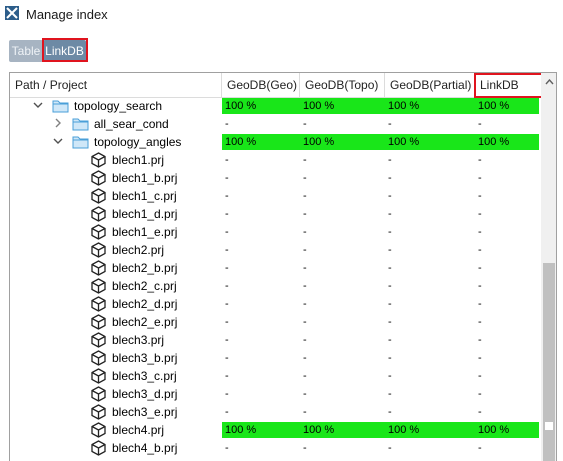 This screenshot has width=563, height=461. I want to click on tree-project-row: blech2_b.prj - - - -, so click(274, 268).